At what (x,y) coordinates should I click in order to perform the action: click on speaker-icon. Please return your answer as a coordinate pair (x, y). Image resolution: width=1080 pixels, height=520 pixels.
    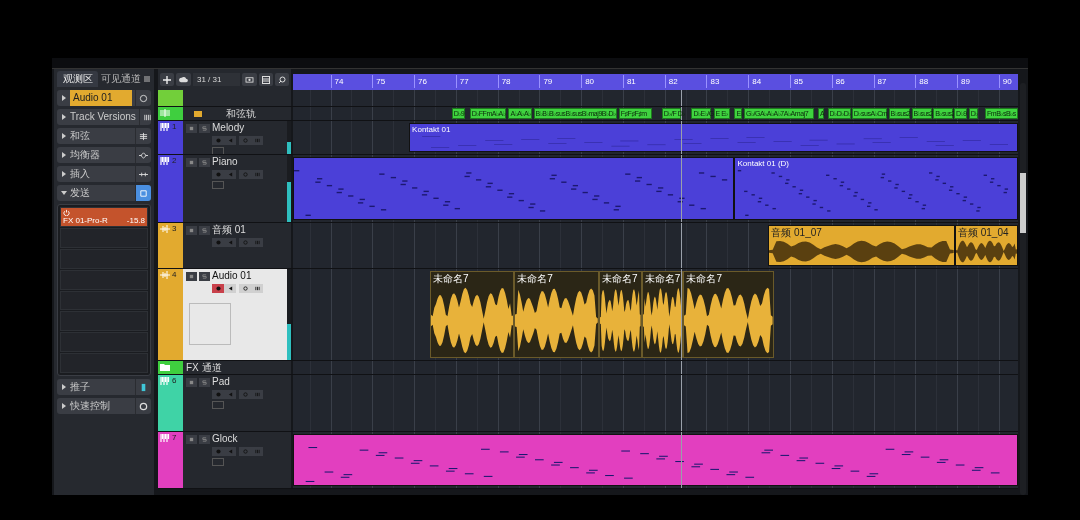
    Looking at the image, I should click on (230, 140).